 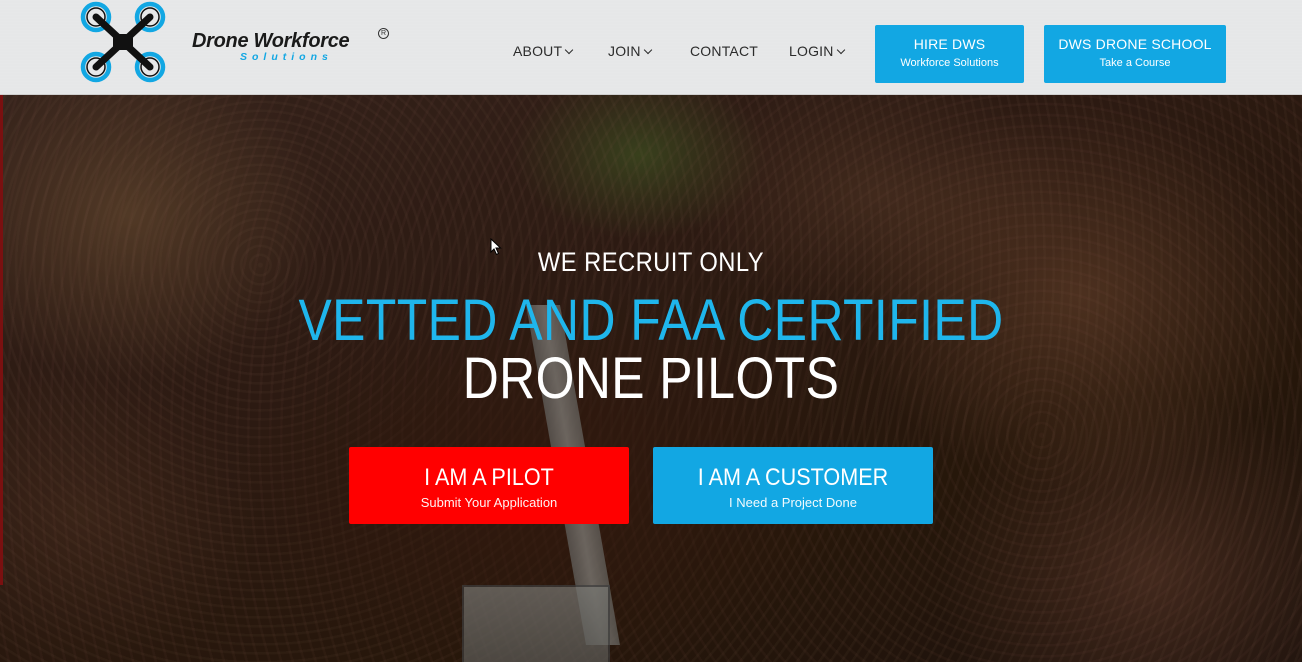 I want to click on nav-item-contact: CONTACT, so click(x=724, y=51).